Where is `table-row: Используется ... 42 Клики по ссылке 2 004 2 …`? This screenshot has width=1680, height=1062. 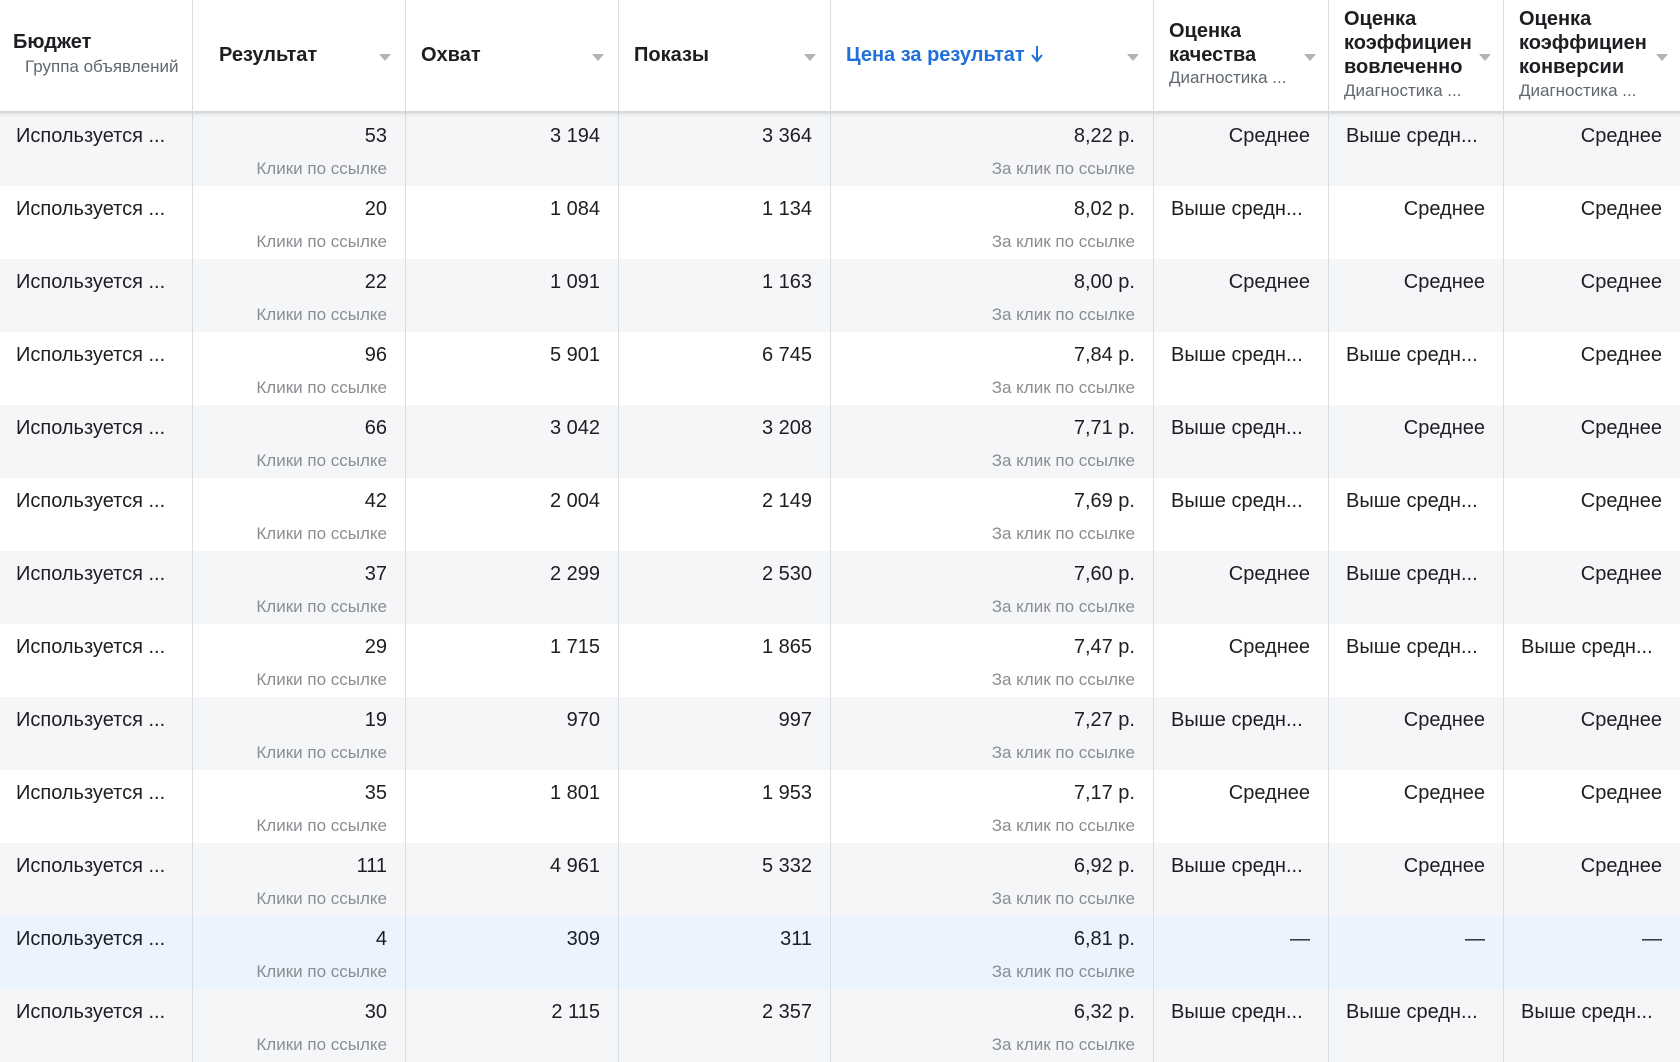
table-row: Используется ... 42 Клики по ссылке 2 004 2 … is located at coordinates (840, 514).